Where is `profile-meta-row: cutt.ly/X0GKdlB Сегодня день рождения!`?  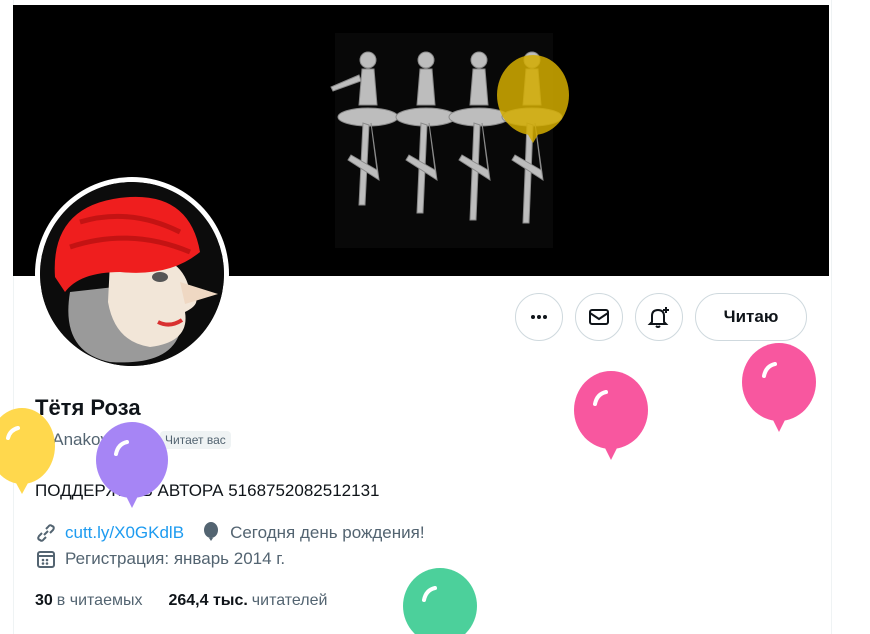 profile-meta-row: cutt.ly/X0GKdlB Сегодня день рождения! is located at coordinates (230, 533).